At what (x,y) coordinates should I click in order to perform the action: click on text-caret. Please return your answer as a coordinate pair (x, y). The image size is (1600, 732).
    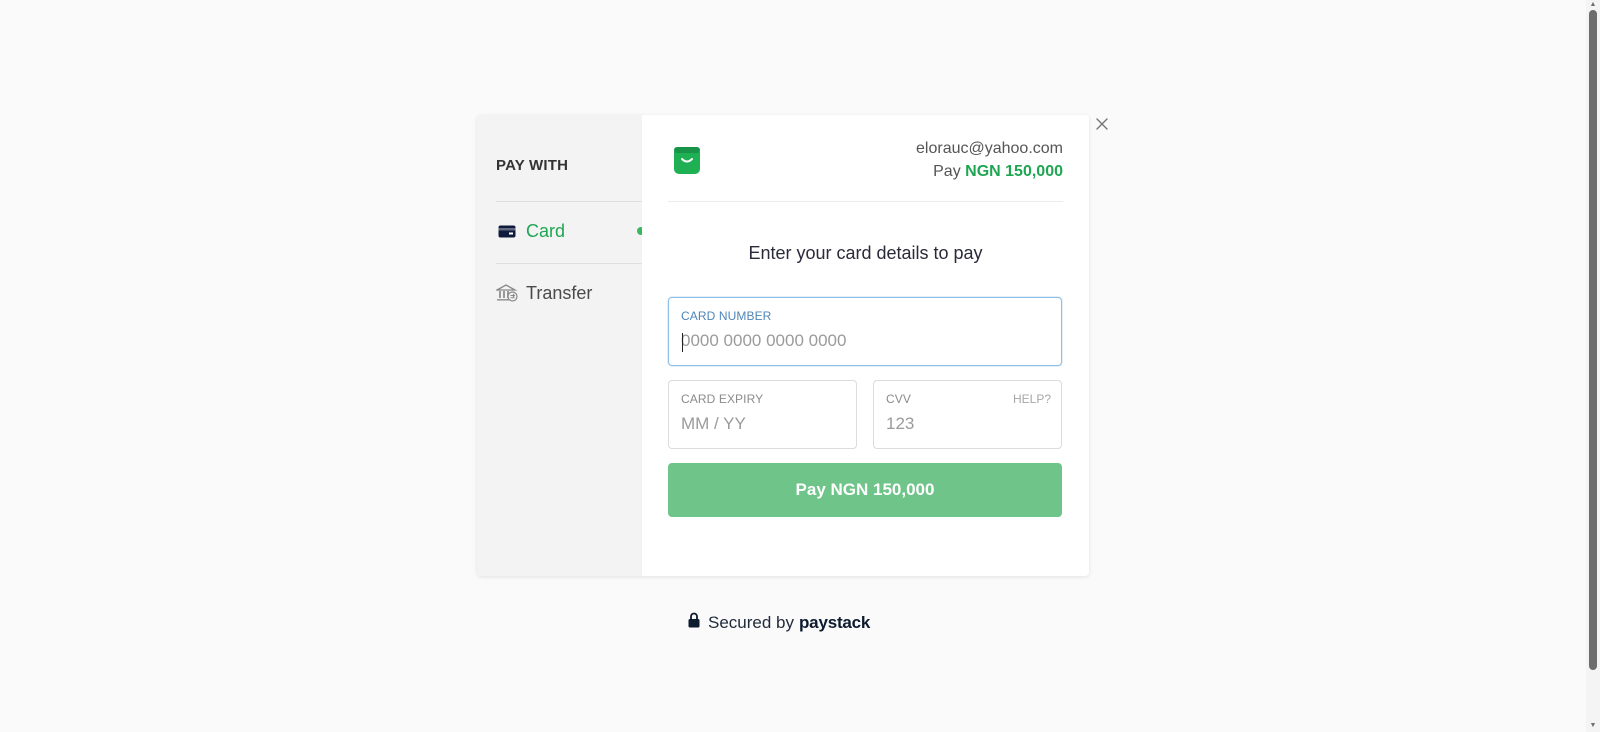
    Looking at the image, I should click on (682, 342).